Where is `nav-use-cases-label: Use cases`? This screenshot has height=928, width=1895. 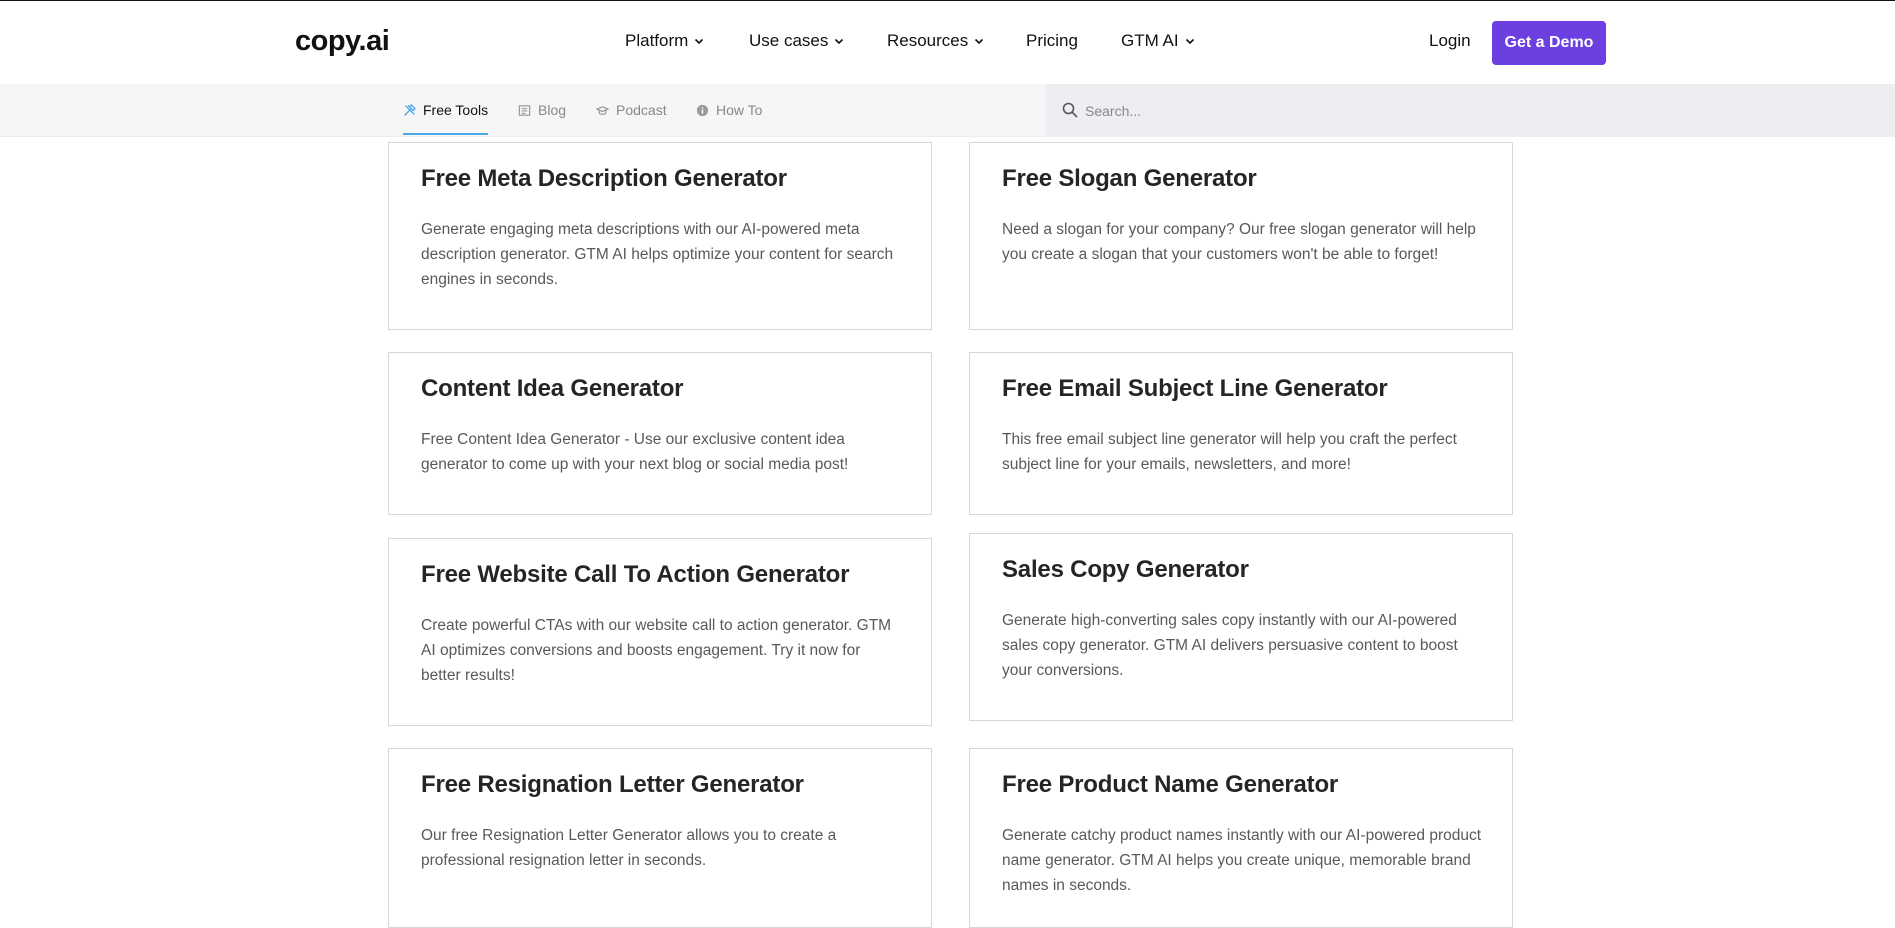
nav-use-cases-label: Use cases is located at coordinates (789, 40).